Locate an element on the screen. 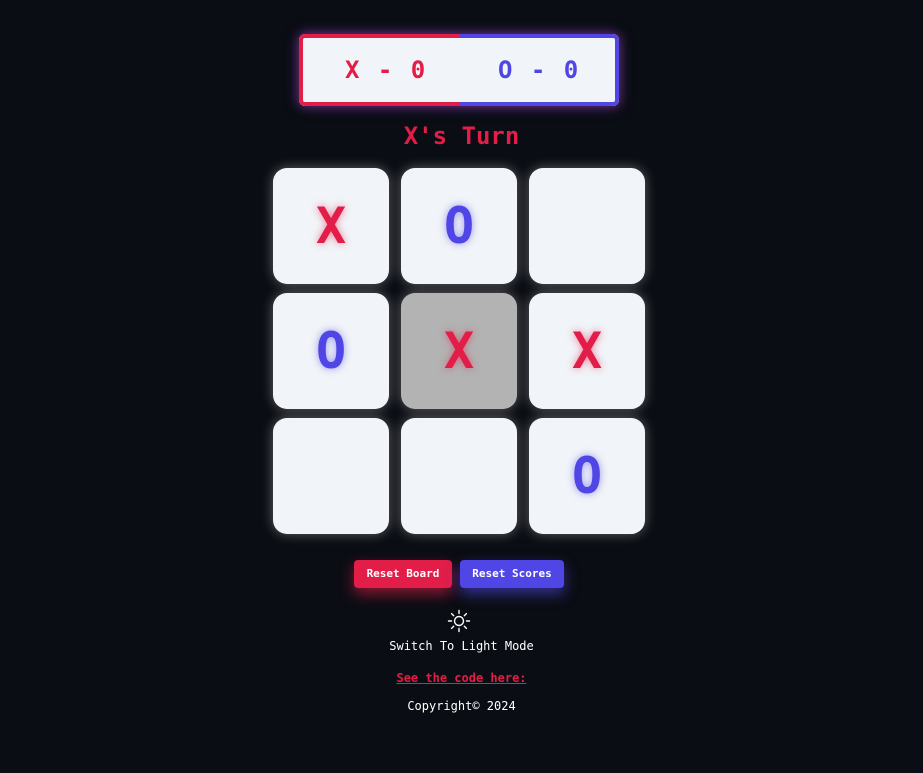  copyright-text: Copyright© 2024 is located at coordinates (461, 706).